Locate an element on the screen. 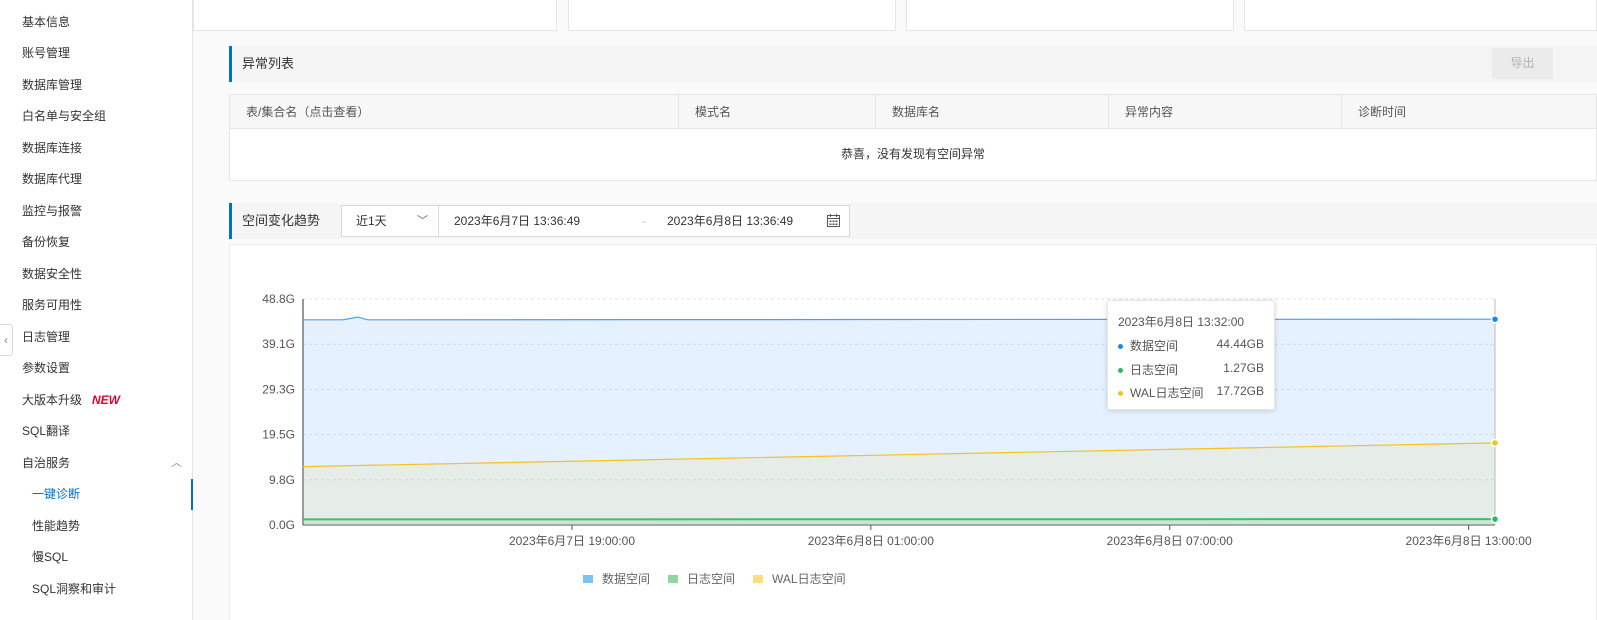  sidebar-item-label: 一键诊断 is located at coordinates (56, 494).